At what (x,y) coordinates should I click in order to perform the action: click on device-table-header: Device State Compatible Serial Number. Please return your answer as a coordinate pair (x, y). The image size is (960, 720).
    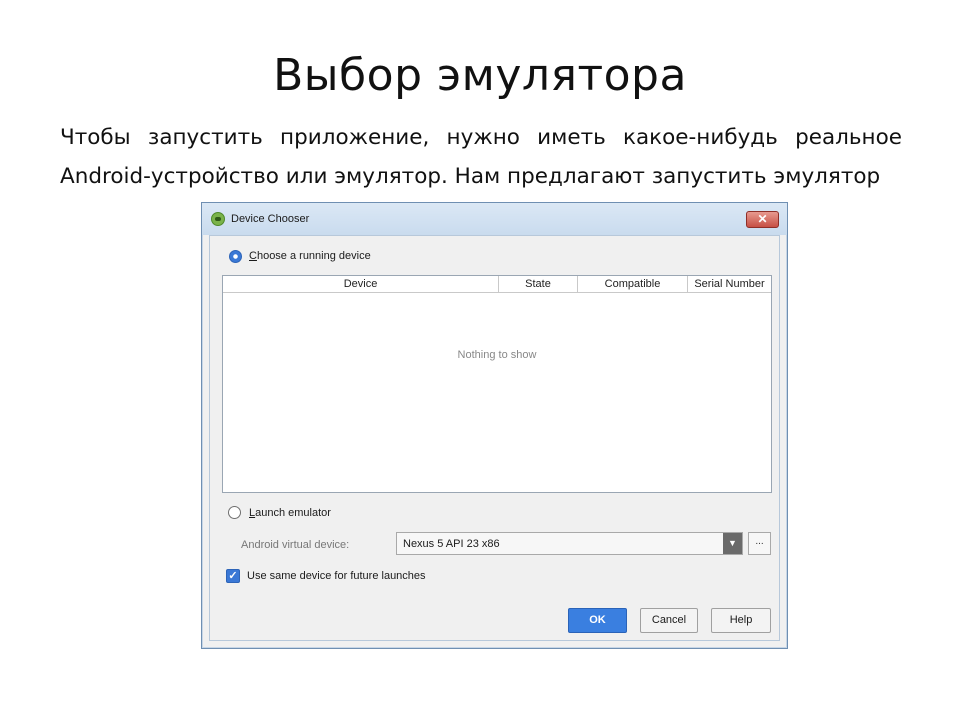
    Looking at the image, I should click on (497, 284).